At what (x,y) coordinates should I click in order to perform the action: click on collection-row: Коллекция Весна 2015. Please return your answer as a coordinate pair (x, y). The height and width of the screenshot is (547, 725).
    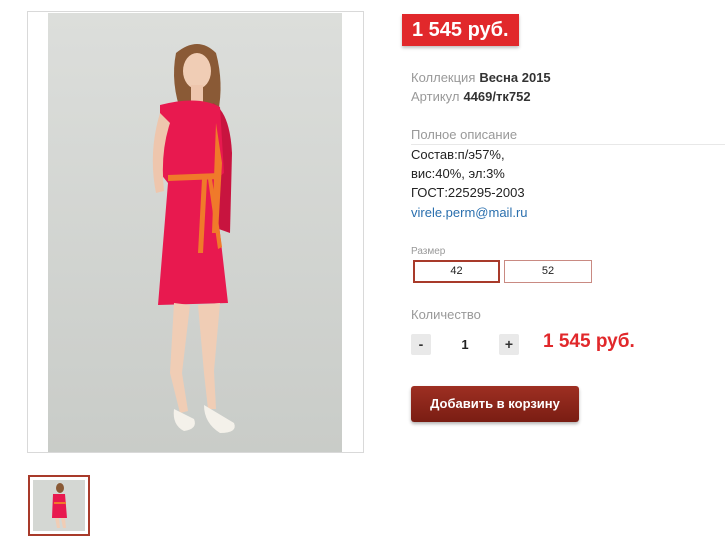
    Looking at the image, I should click on (481, 77).